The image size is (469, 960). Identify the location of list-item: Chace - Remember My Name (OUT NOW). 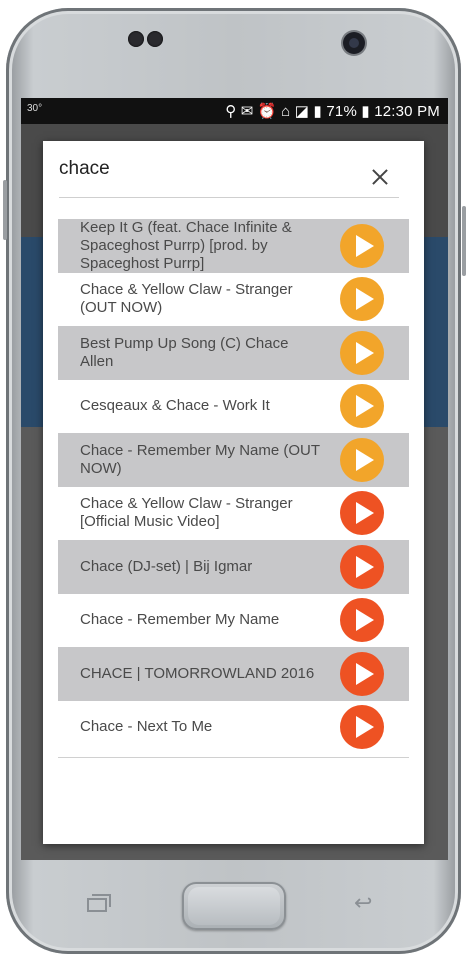
(233, 460).